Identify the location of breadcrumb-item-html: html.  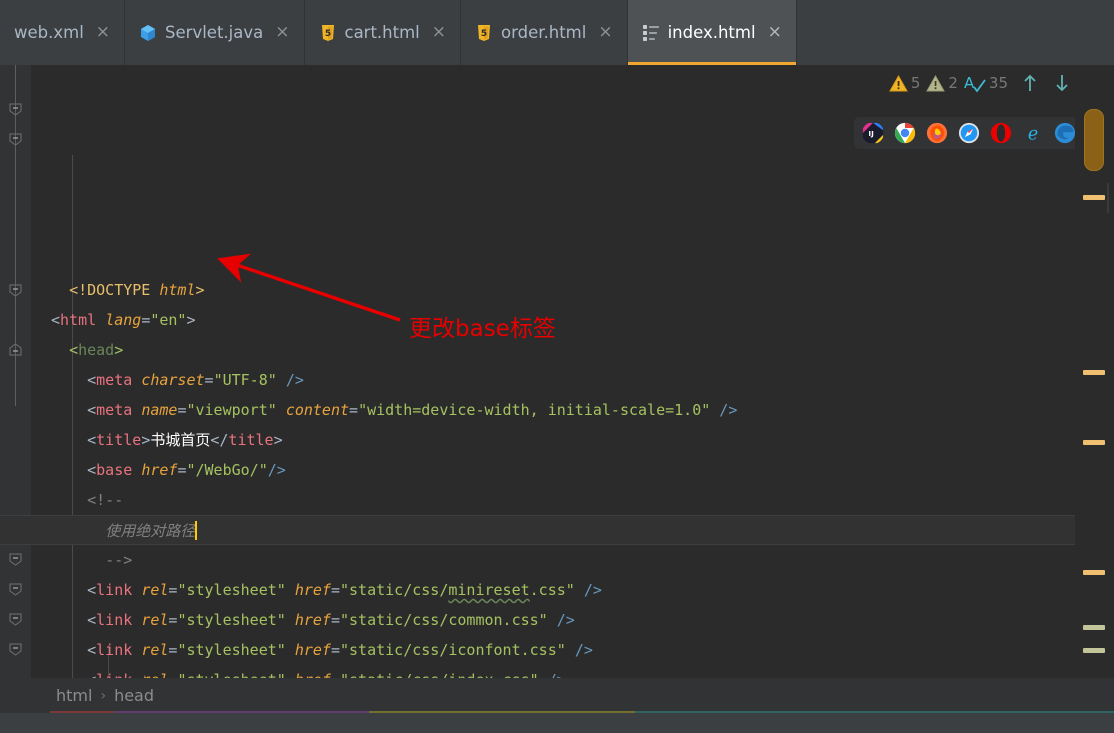
(74, 695).